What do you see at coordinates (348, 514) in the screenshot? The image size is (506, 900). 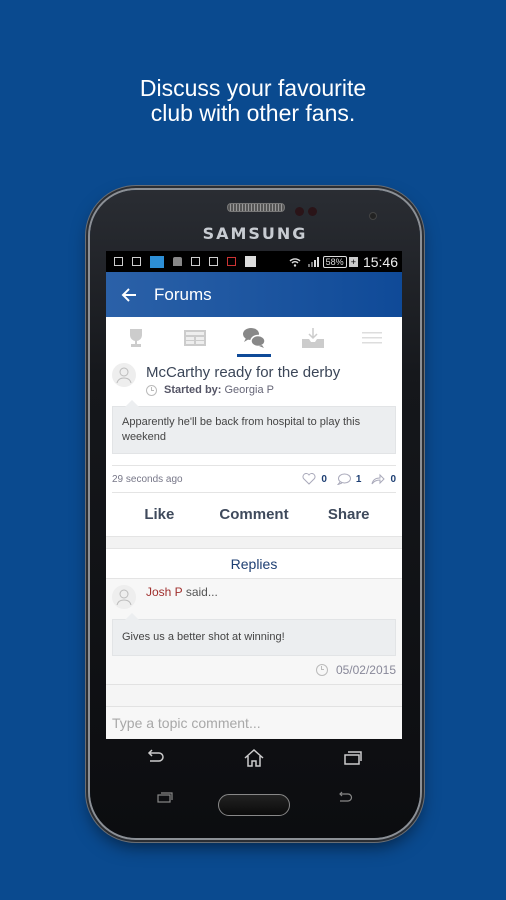 I see `share-button: Share` at bounding box center [348, 514].